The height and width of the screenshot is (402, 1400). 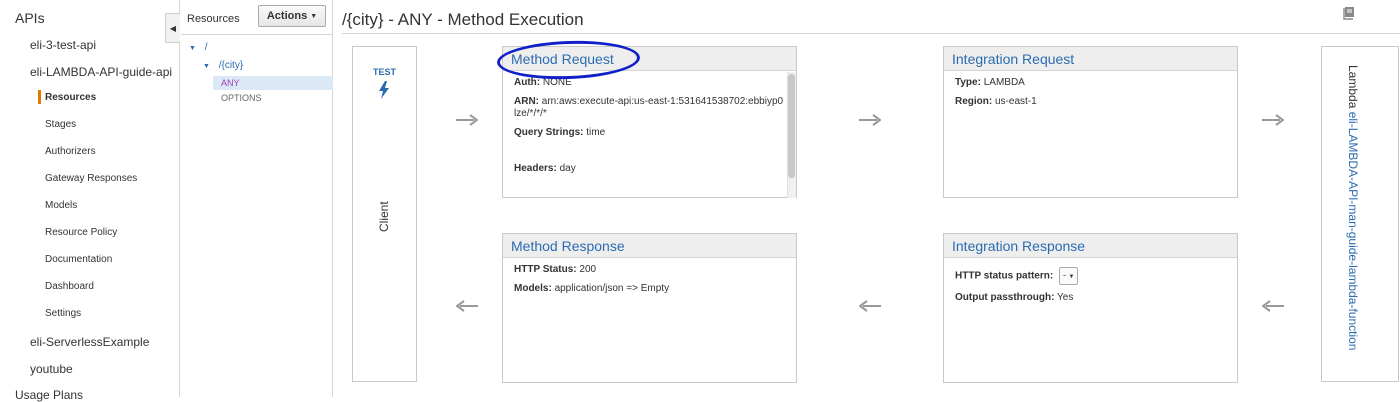 What do you see at coordinates (649, 270) in the screenshot?
I see `http-status-row: HTTP Status: 200` at bounding box center [649, 270].